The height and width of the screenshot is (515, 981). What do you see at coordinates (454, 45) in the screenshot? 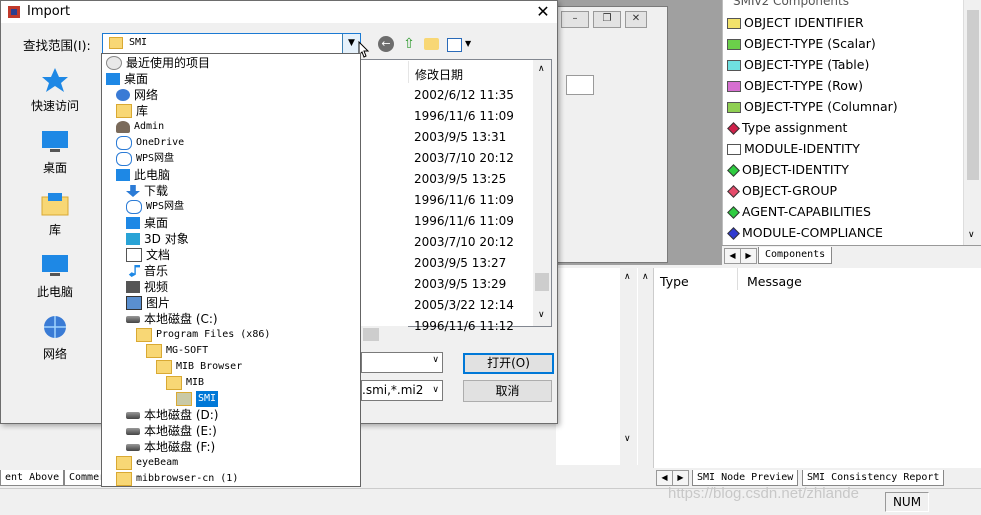
I see `view-menu-icon` at bounding box center [454, 45].